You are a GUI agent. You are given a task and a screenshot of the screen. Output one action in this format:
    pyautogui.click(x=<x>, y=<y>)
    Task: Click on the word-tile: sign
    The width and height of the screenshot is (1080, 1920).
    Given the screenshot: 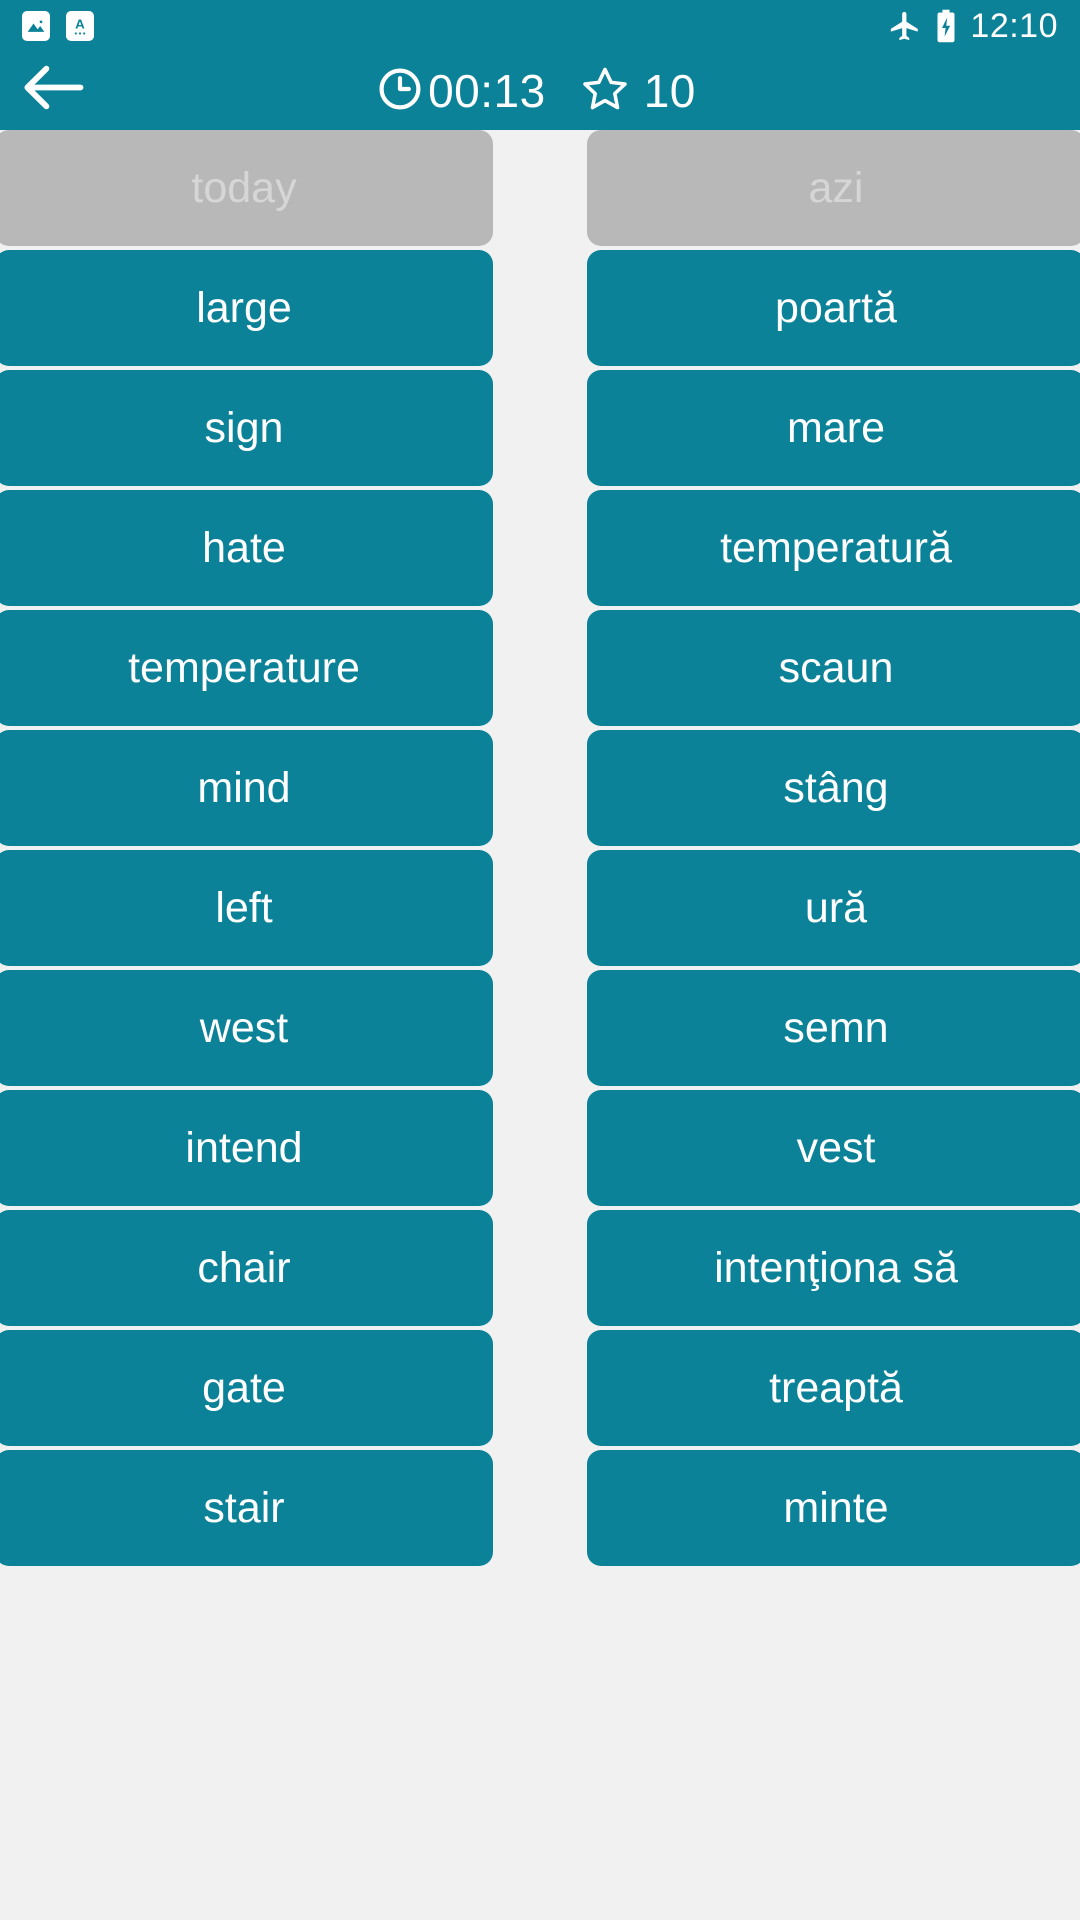 What is the action you would take?
    pyautogui.click(x=246, y=428)
    